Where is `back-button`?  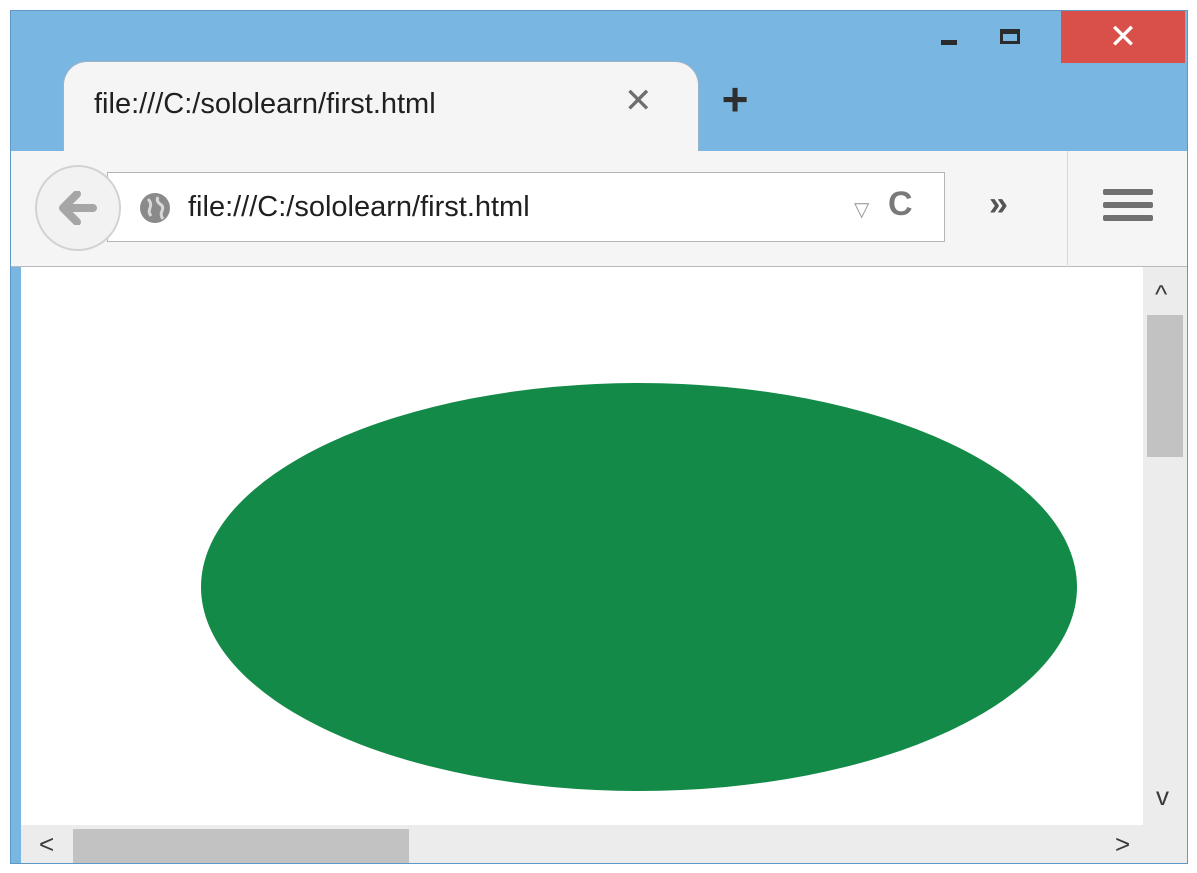 back-button is located at coordinates (78, 208).